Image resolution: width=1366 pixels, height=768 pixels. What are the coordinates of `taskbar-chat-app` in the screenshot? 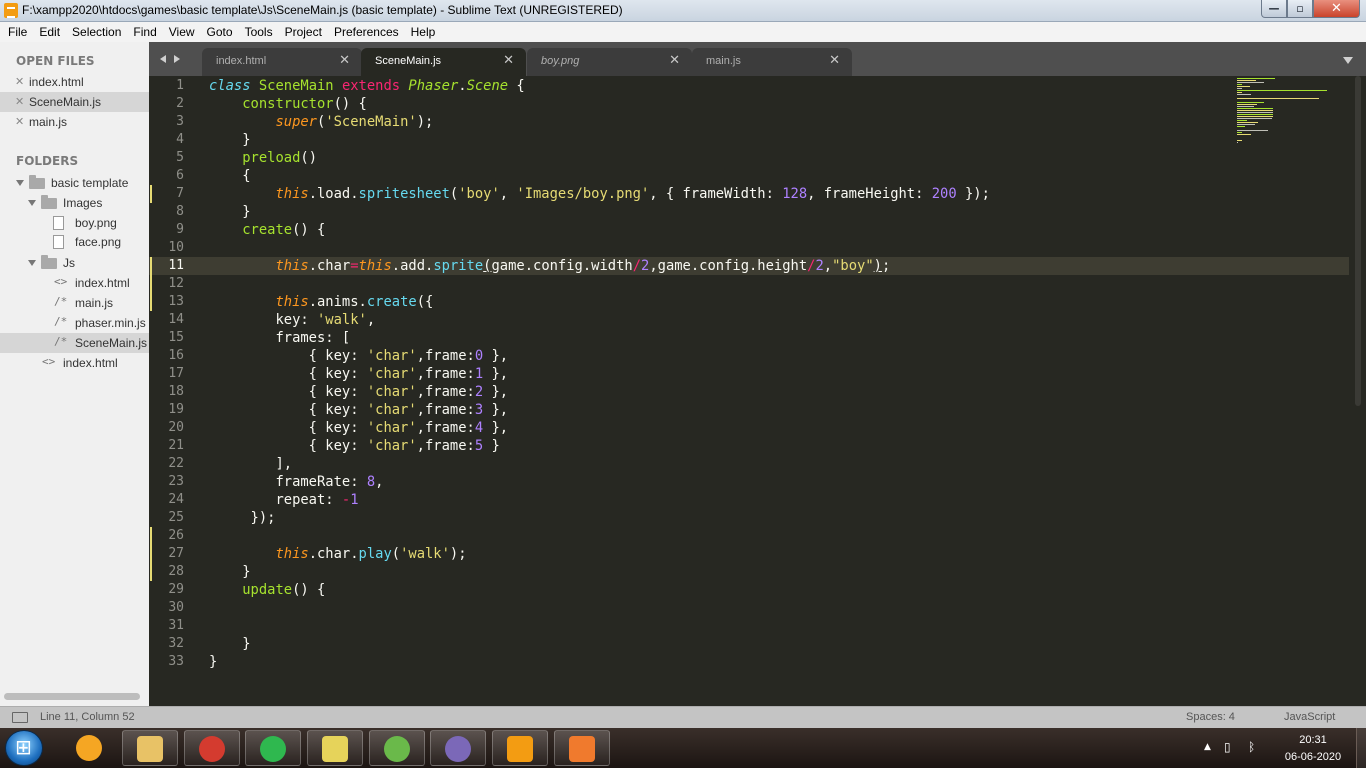 It's located at (273, 748).